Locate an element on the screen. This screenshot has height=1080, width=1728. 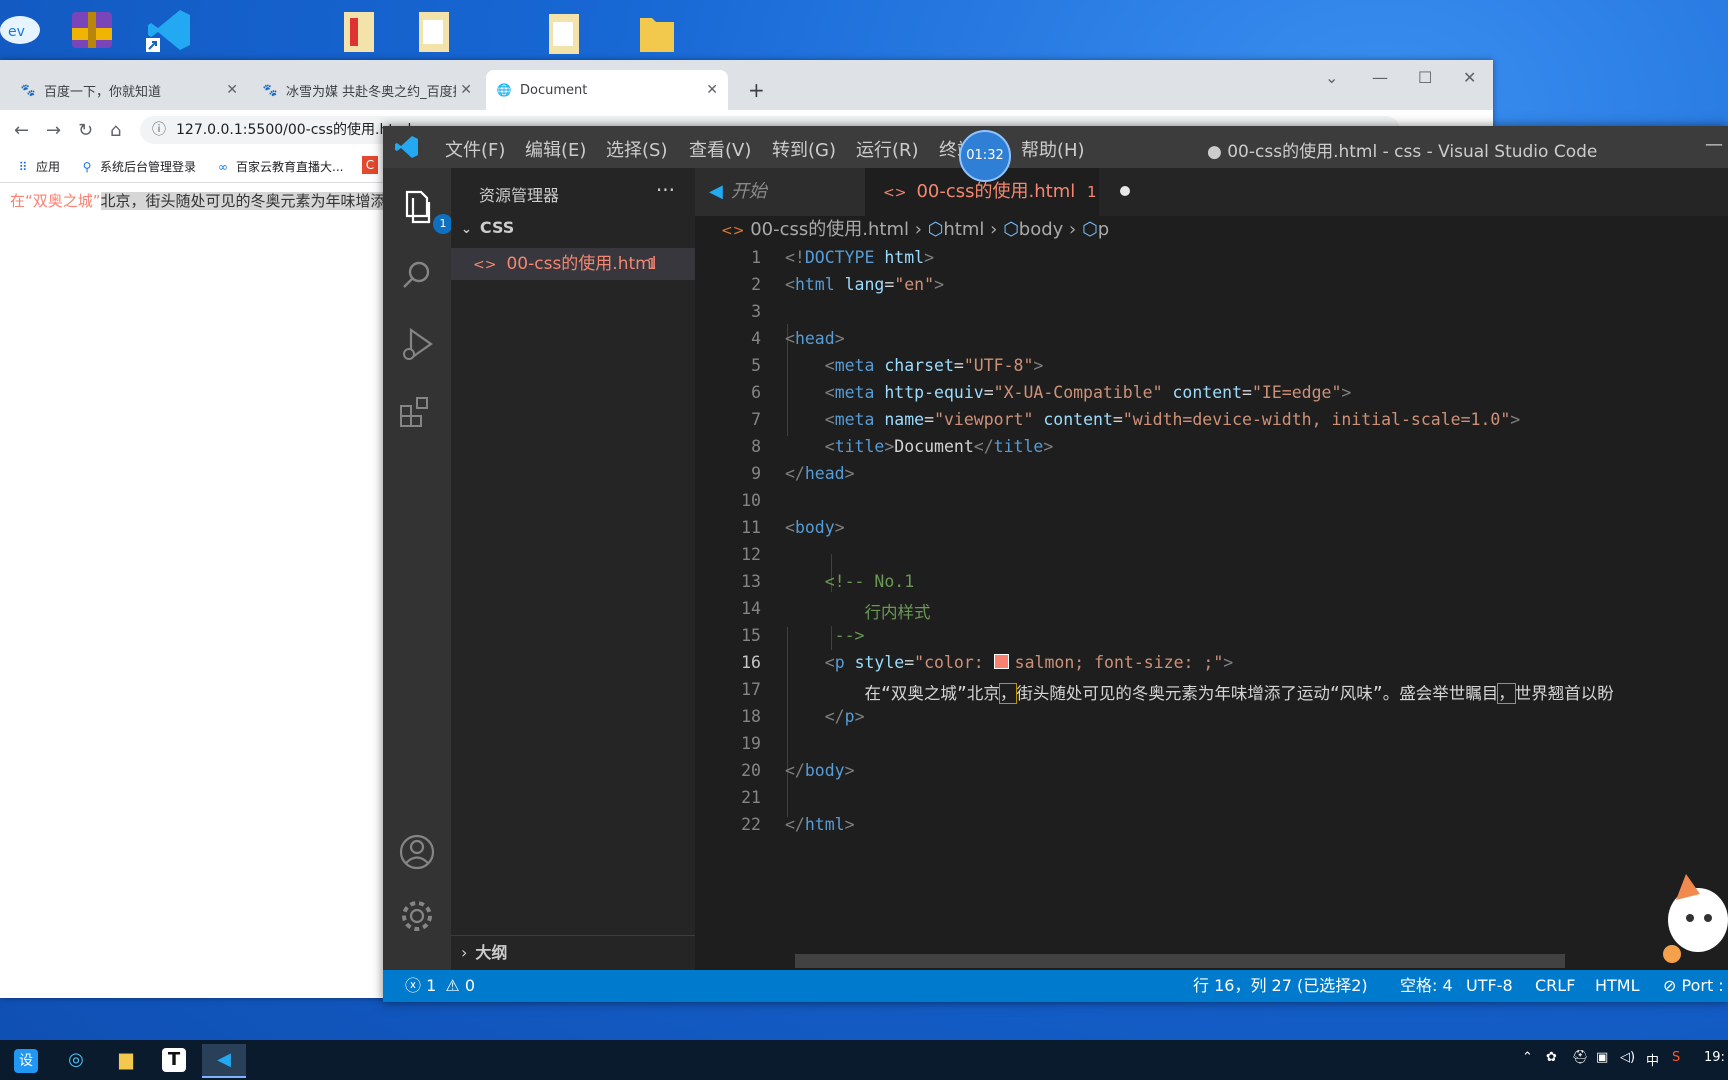
port-label: Port : 5500 is located at coordinates (1704, 985).